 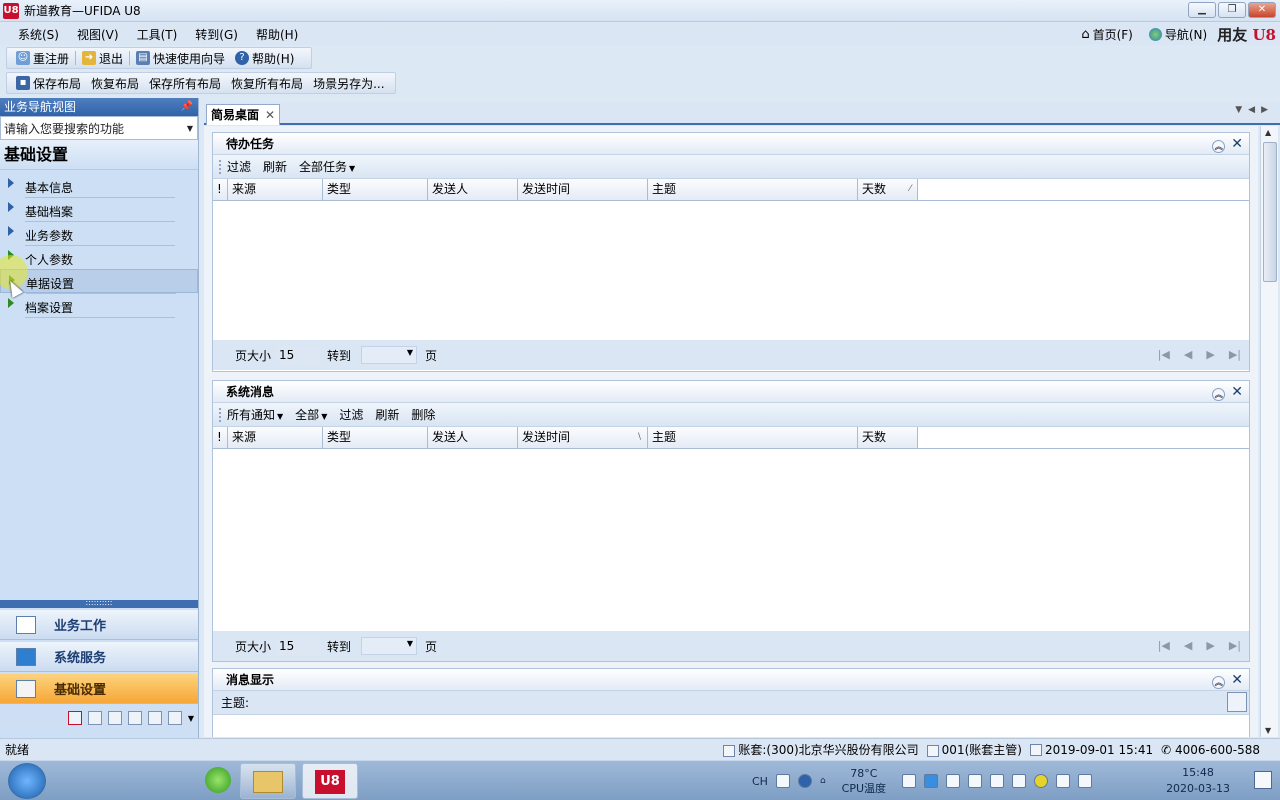 I want to click on delete-button: 删除, so click(x=423, y=414).